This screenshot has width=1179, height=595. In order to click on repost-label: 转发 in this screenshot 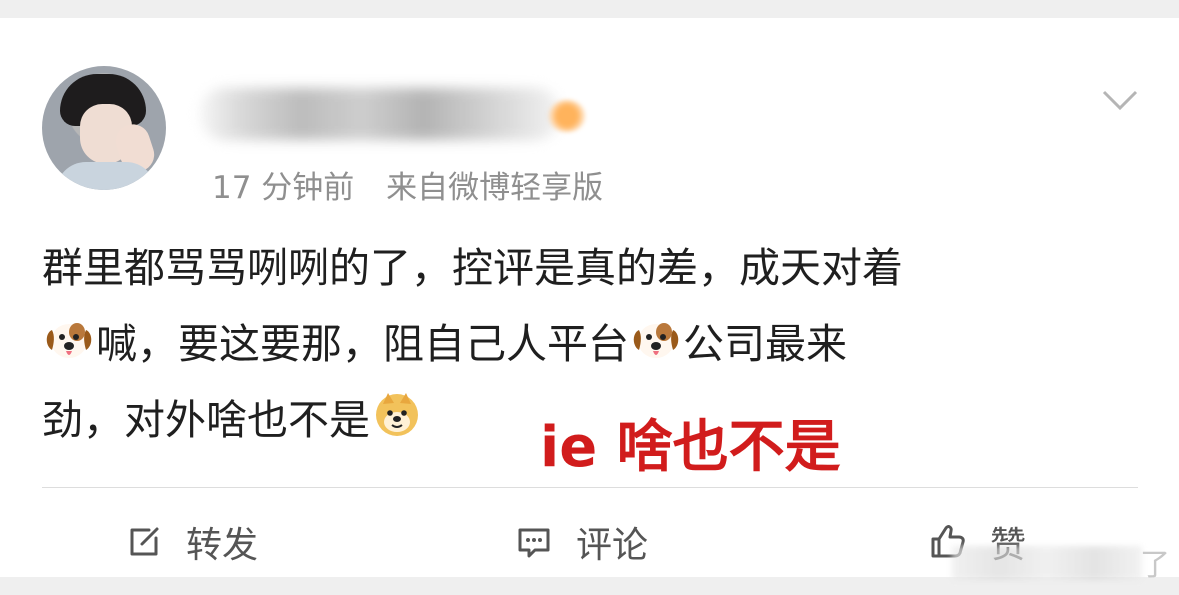, I will do `click(222, 545)`.